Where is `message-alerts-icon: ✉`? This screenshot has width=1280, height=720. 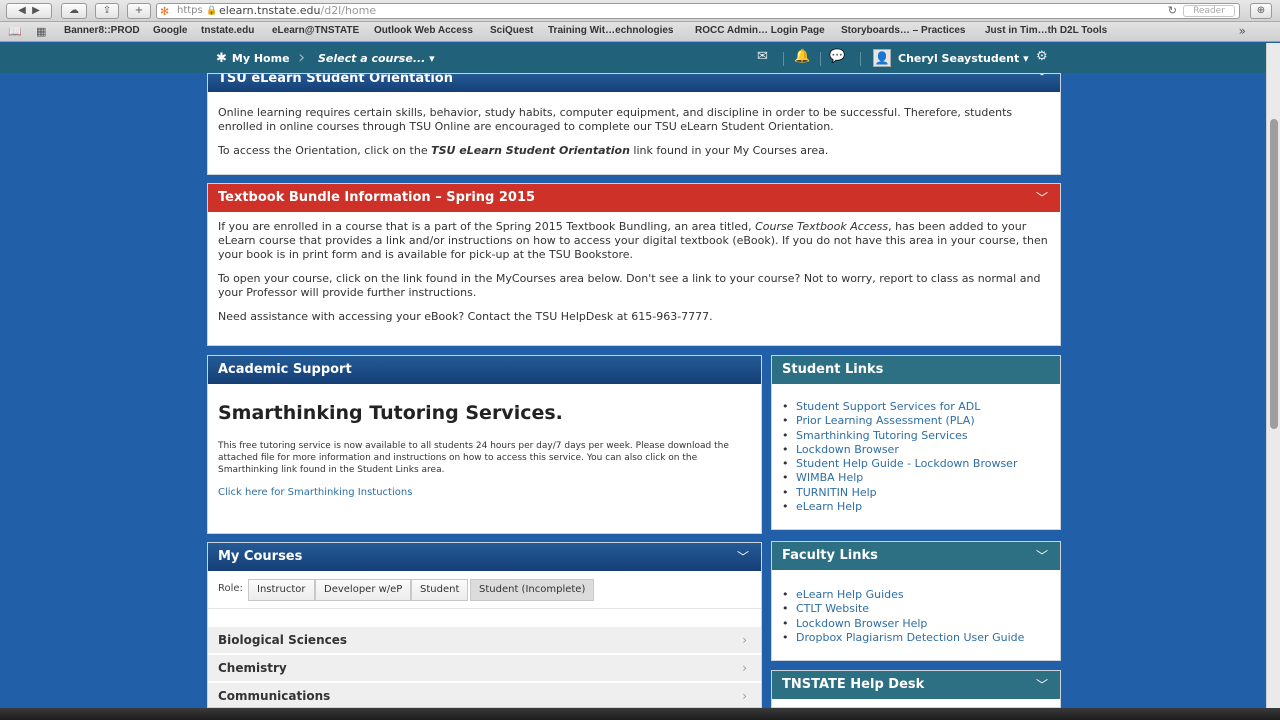 message-alerts-icon: ✉ is located at coordinates (762, 56).